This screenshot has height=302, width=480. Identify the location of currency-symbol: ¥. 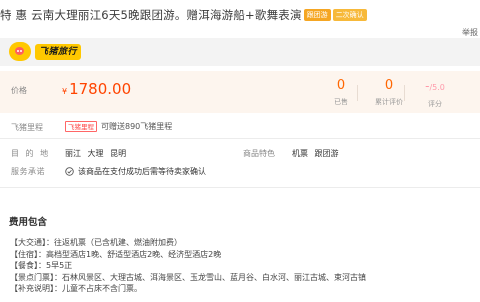
(65, 91).